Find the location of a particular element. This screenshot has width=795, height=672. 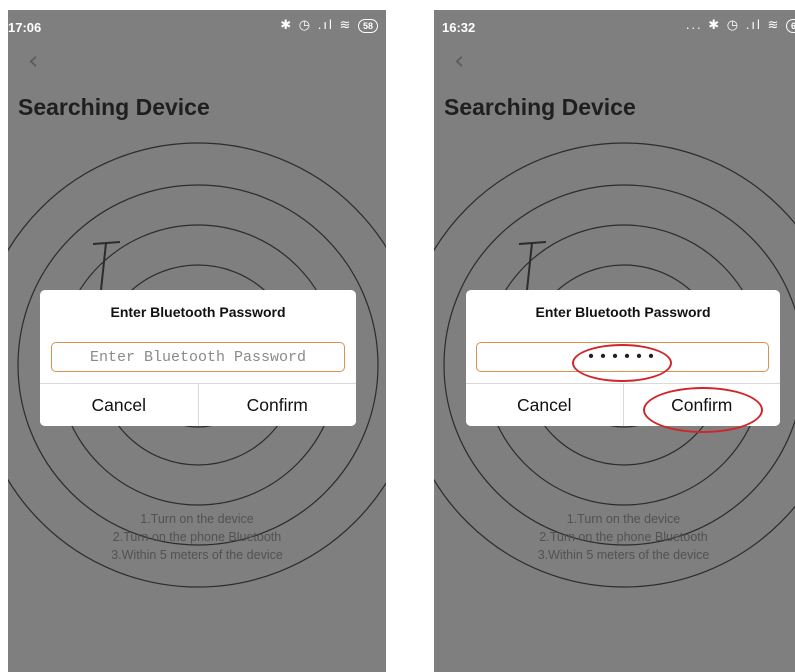

confirm-button: Confirm is located at coordinates (277, 405).